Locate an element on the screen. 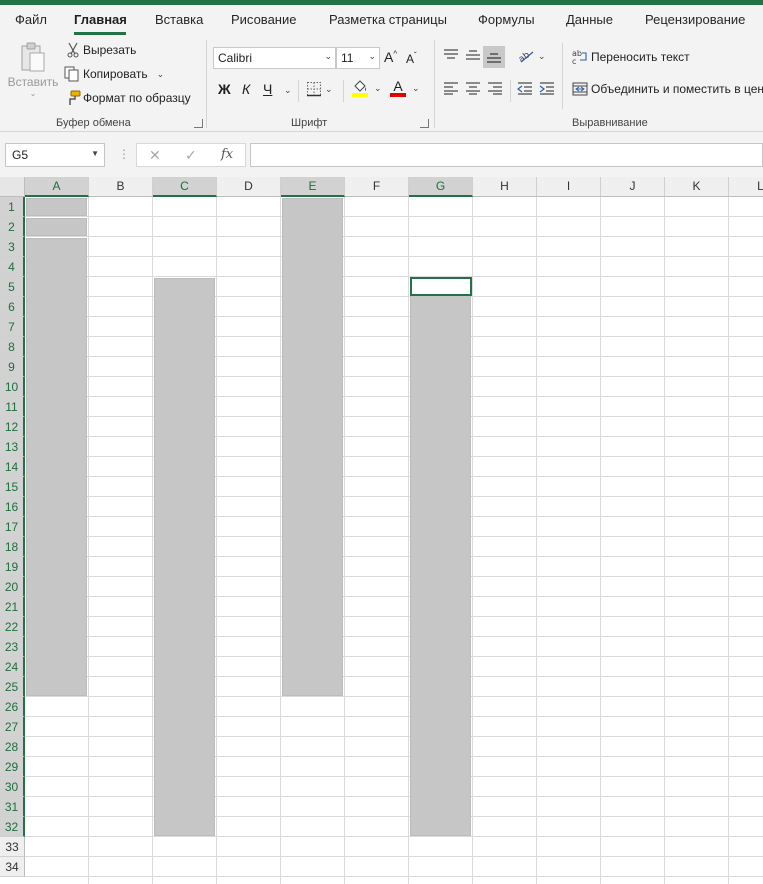 This screenshot has width=763, height=884. orientation-button: ab ⌄ is located at coordinates (531, 56).